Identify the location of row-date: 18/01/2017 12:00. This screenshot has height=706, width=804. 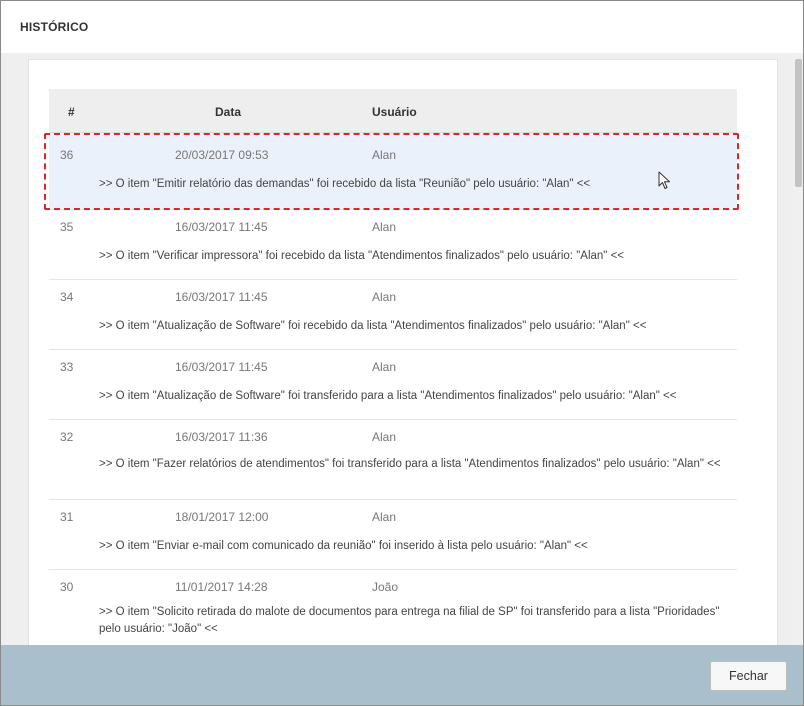
(222, 517).